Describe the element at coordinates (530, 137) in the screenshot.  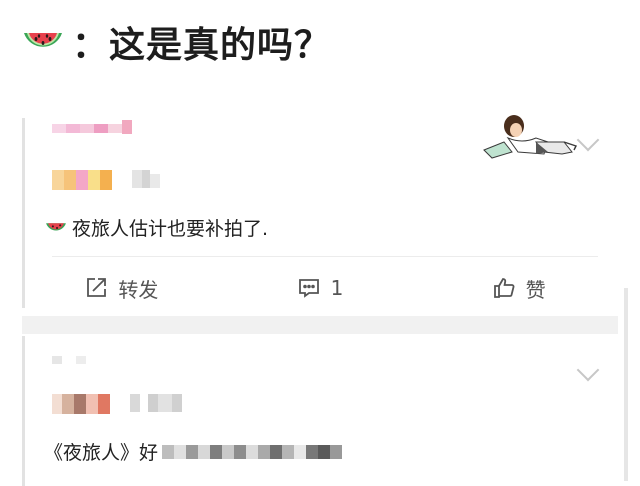
I see `cartoon-sticker` at that location.